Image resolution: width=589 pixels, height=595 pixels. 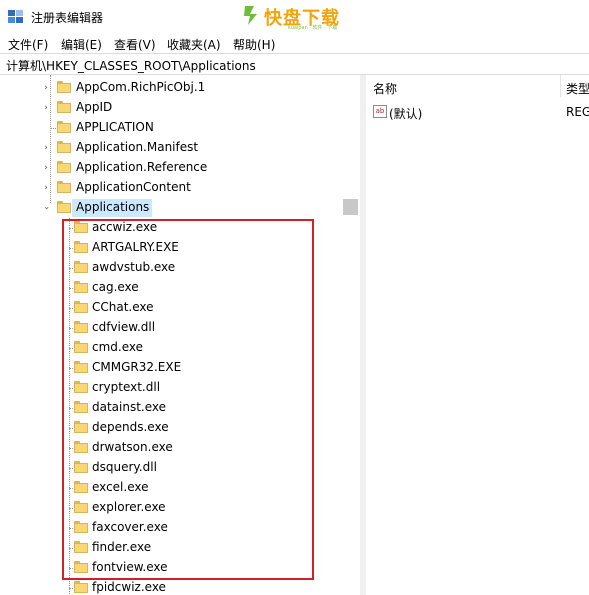 What do you see at coordinates (113, 207) in the screenshot?
I see `tree-item-label: Applications` at bounding box center [113, 207].